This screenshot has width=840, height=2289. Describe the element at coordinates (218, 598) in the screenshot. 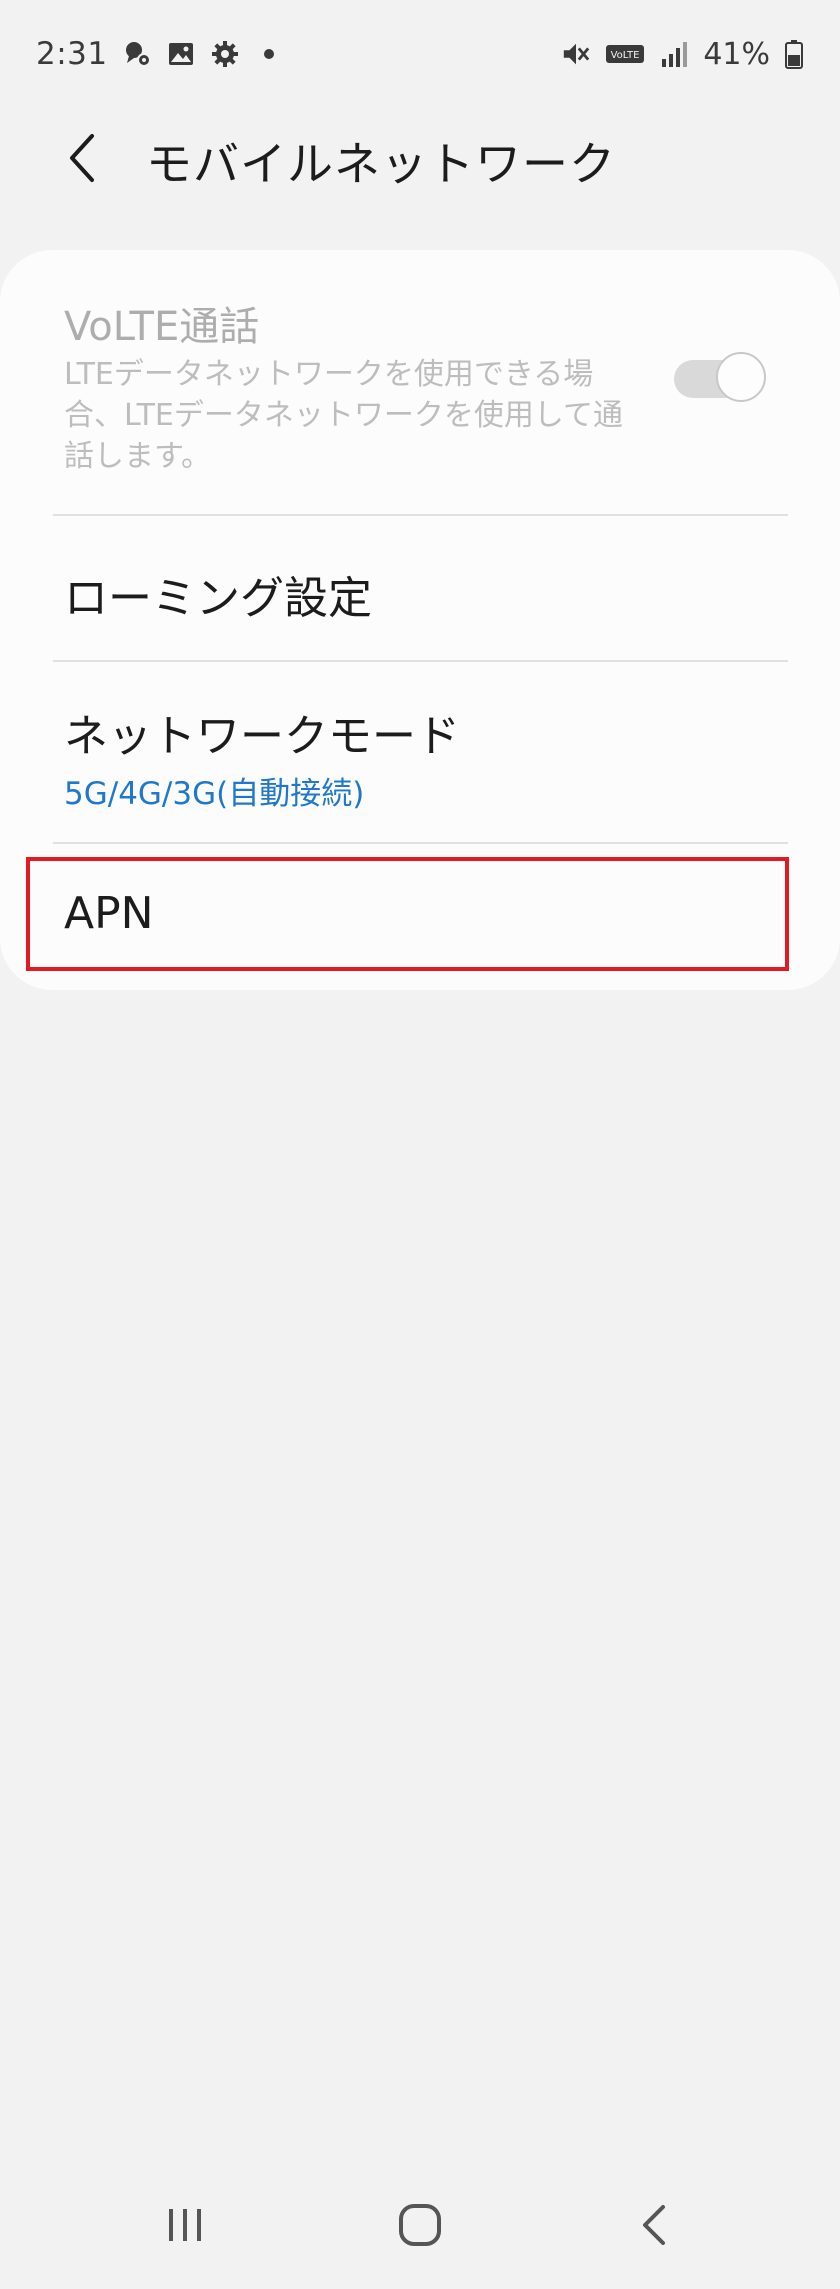

I see `roaming-settings-label: ローミング設定` at that location.